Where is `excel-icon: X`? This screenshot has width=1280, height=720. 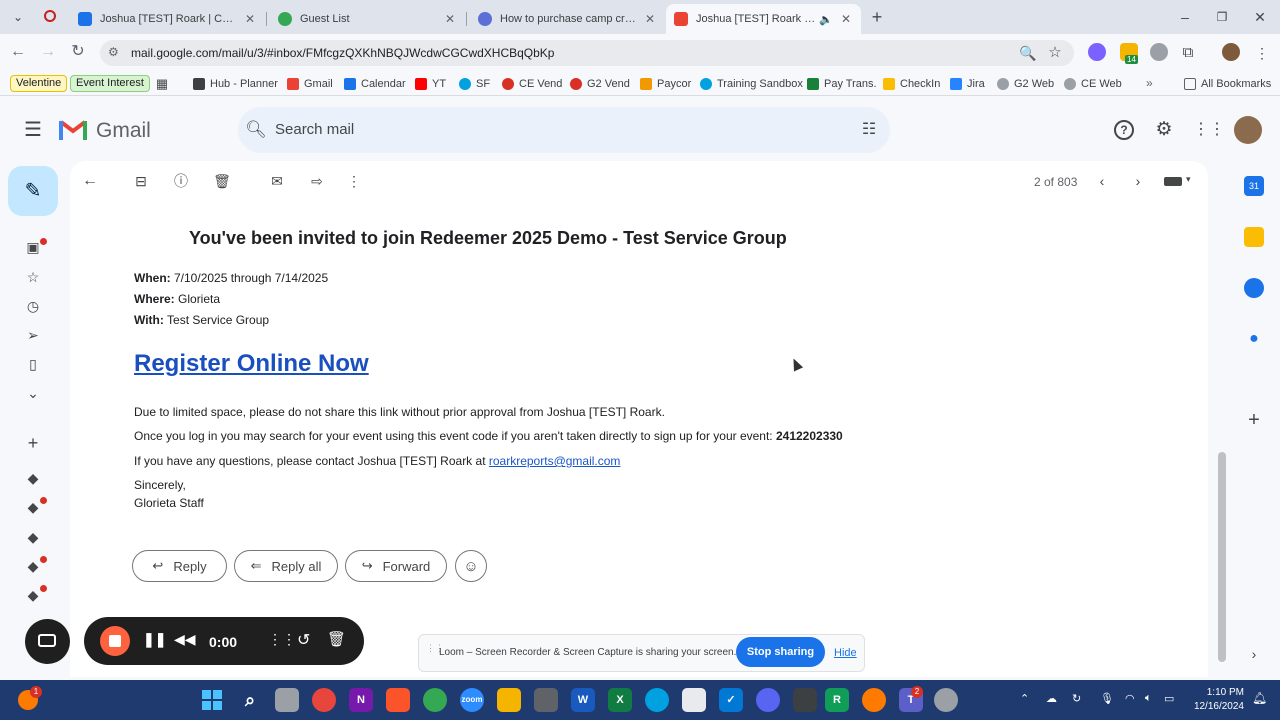
excel-icon: X is located at coordinates (620, 700).